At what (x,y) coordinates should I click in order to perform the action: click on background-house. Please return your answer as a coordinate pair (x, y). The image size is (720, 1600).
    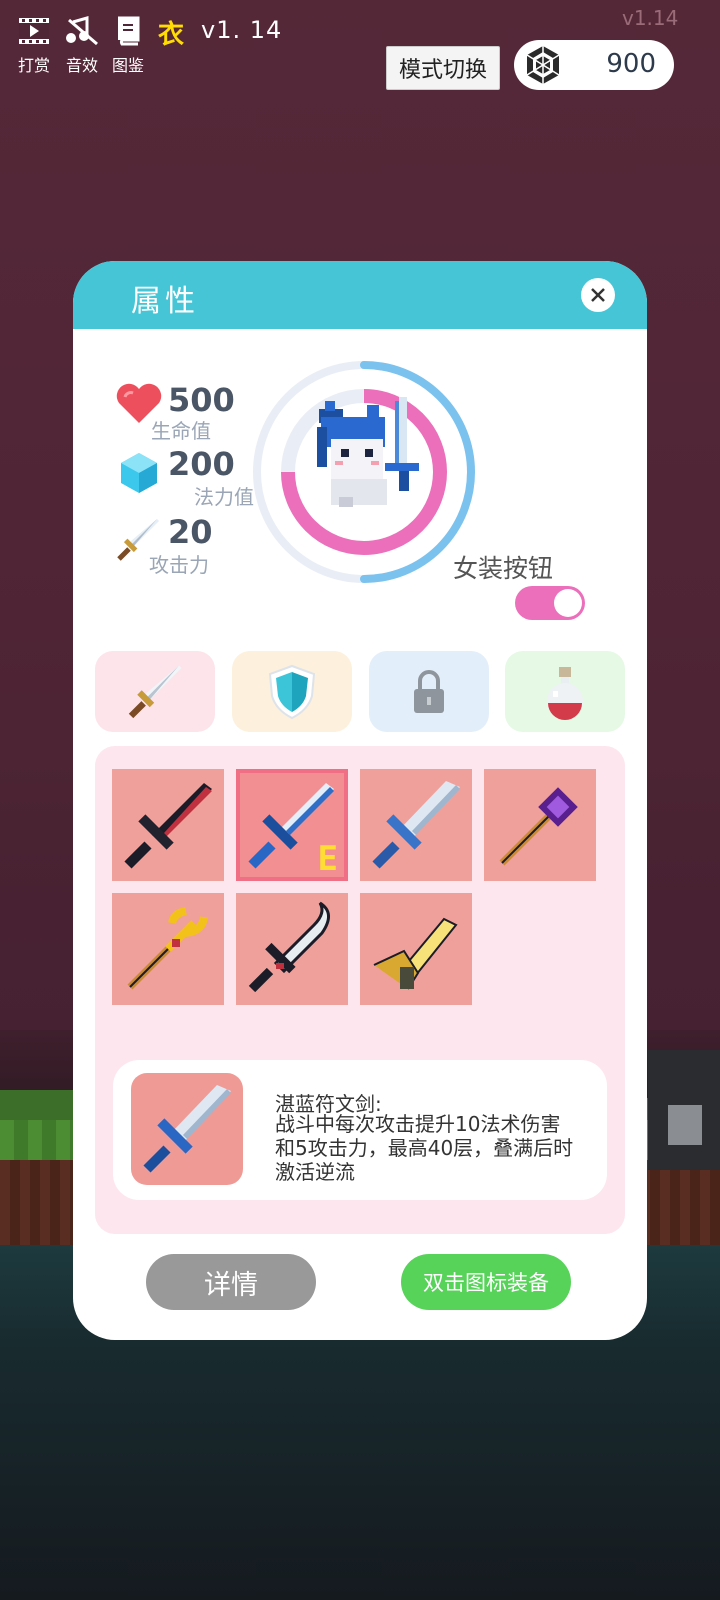
    Looking at the image, I should click on (684, 1110).